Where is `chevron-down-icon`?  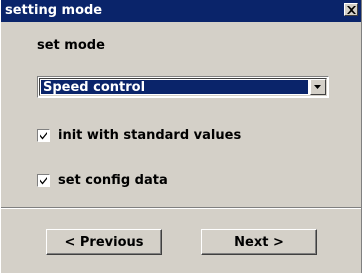 chevron-down-icon is located at coordinates (317, 87).